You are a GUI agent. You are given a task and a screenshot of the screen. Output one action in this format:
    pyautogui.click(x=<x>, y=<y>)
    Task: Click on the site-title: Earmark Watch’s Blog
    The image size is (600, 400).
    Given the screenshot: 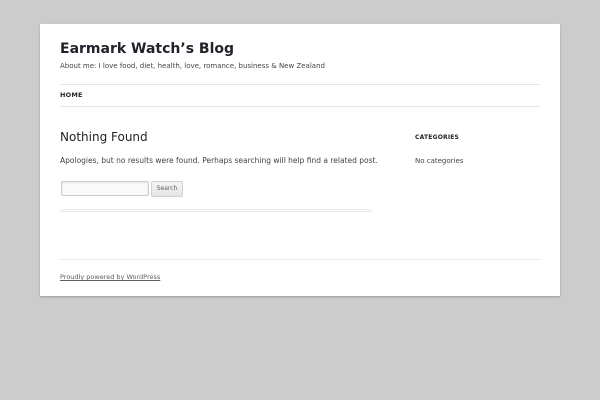 What is the action you would take?
    pyautogui.click(x=147, y=49)
    